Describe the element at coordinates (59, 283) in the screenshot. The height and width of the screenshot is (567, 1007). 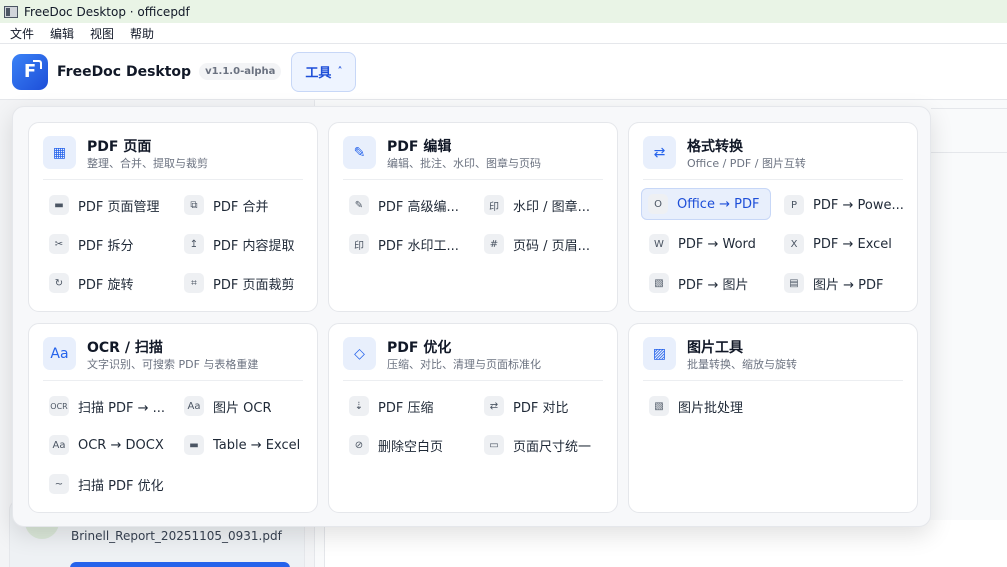
I see `rotate-icon: ↻` at that location.